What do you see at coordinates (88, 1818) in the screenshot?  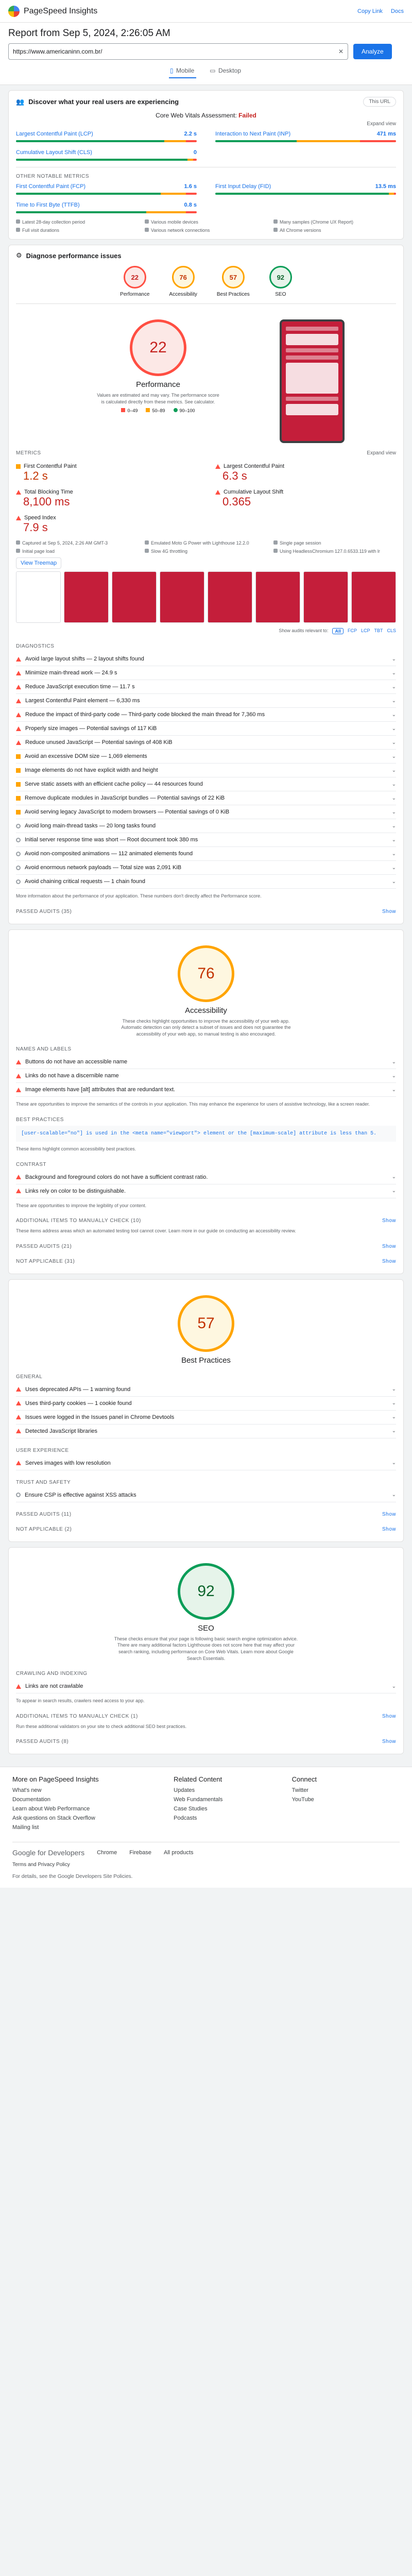 I see `footer-link: Ask questions on Stack Overflow` at bounding box center [88, 1818].